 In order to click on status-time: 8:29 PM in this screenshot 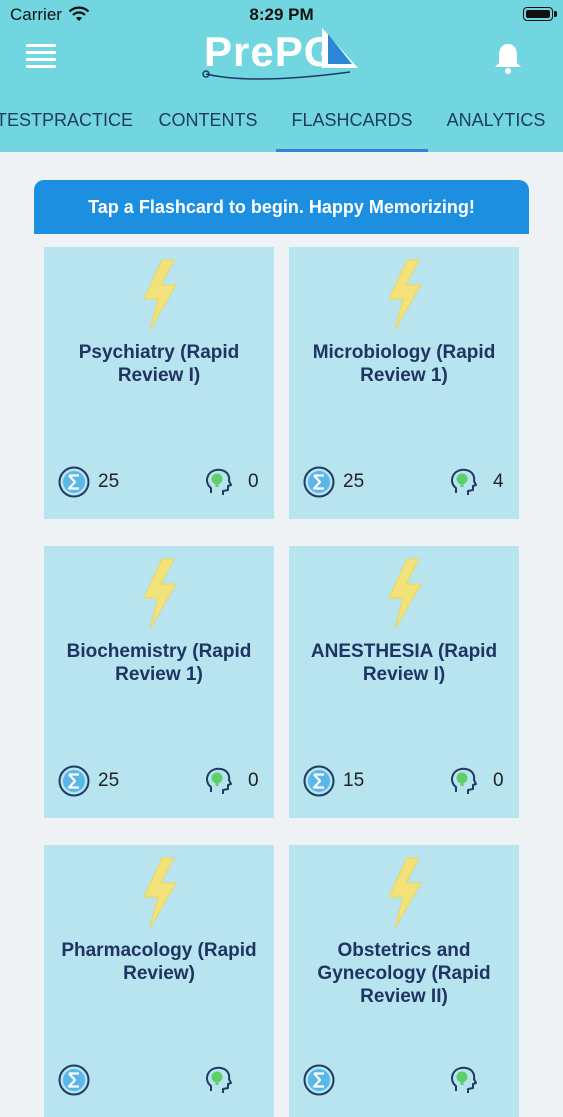, I will do `click(281, 14)`.